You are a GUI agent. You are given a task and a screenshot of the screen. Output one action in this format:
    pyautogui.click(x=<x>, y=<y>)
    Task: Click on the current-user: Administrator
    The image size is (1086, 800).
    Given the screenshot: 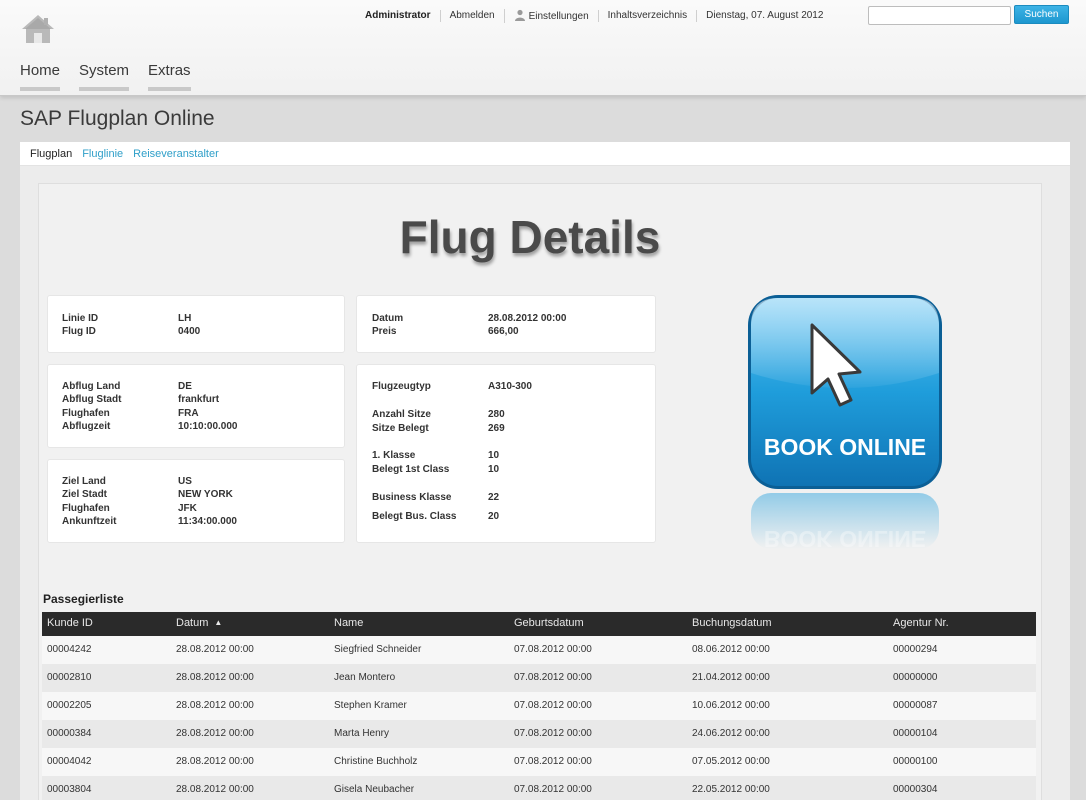 What is the action you would take?
    pyautogui.click(x=398, y=15)
    